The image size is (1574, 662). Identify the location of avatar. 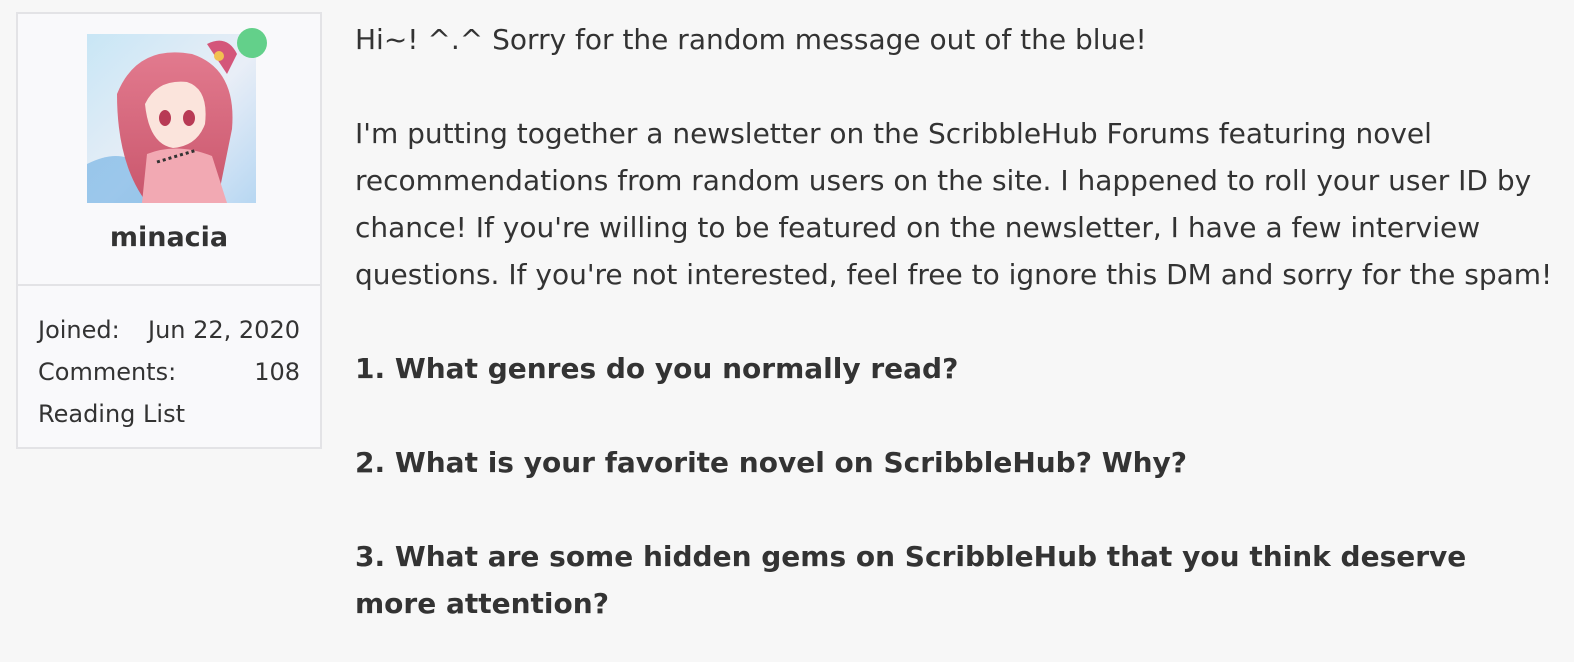
(171, 118).